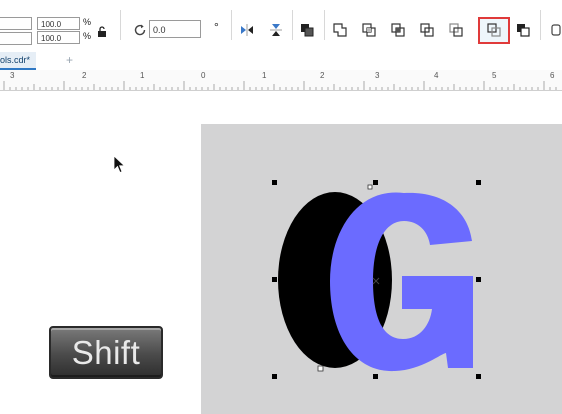  Describe the element at coordinates (281, 80) in the screenshot. I see `horizontal-ruler: 3 2 1 0 1 2 3 4 5 6` at that location.